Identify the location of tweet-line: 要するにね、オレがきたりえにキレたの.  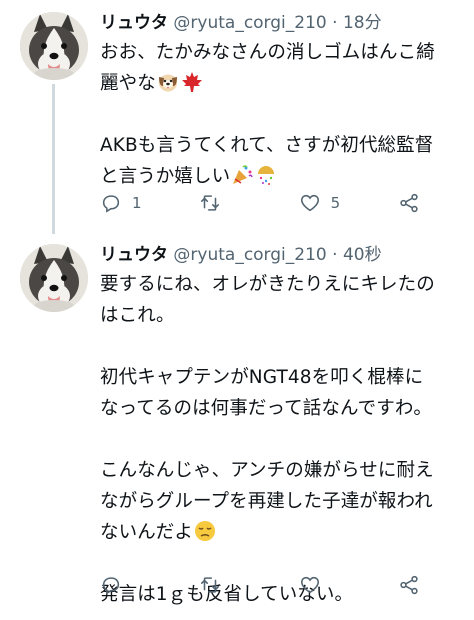
(267, 284).